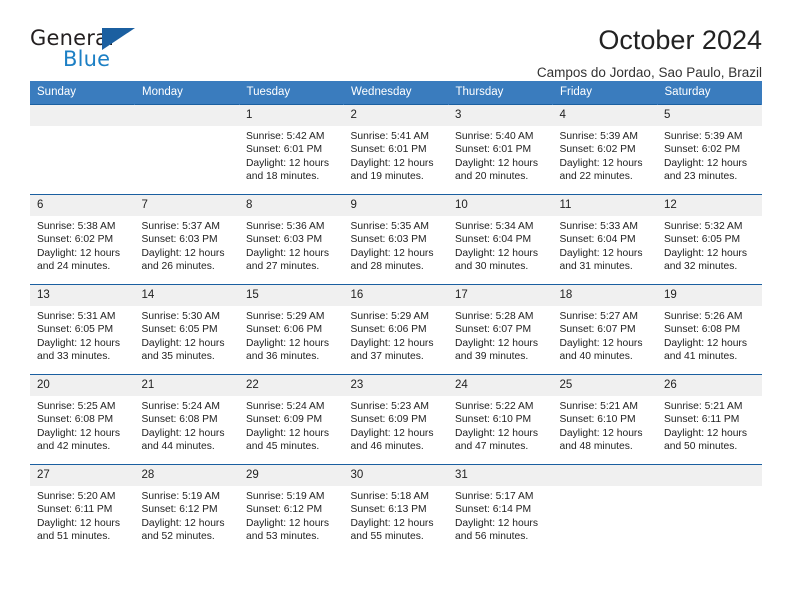 Image resolution: width=792 pixels, height=612 pixels. I want to click on day-number: 20, so click(82, 385).